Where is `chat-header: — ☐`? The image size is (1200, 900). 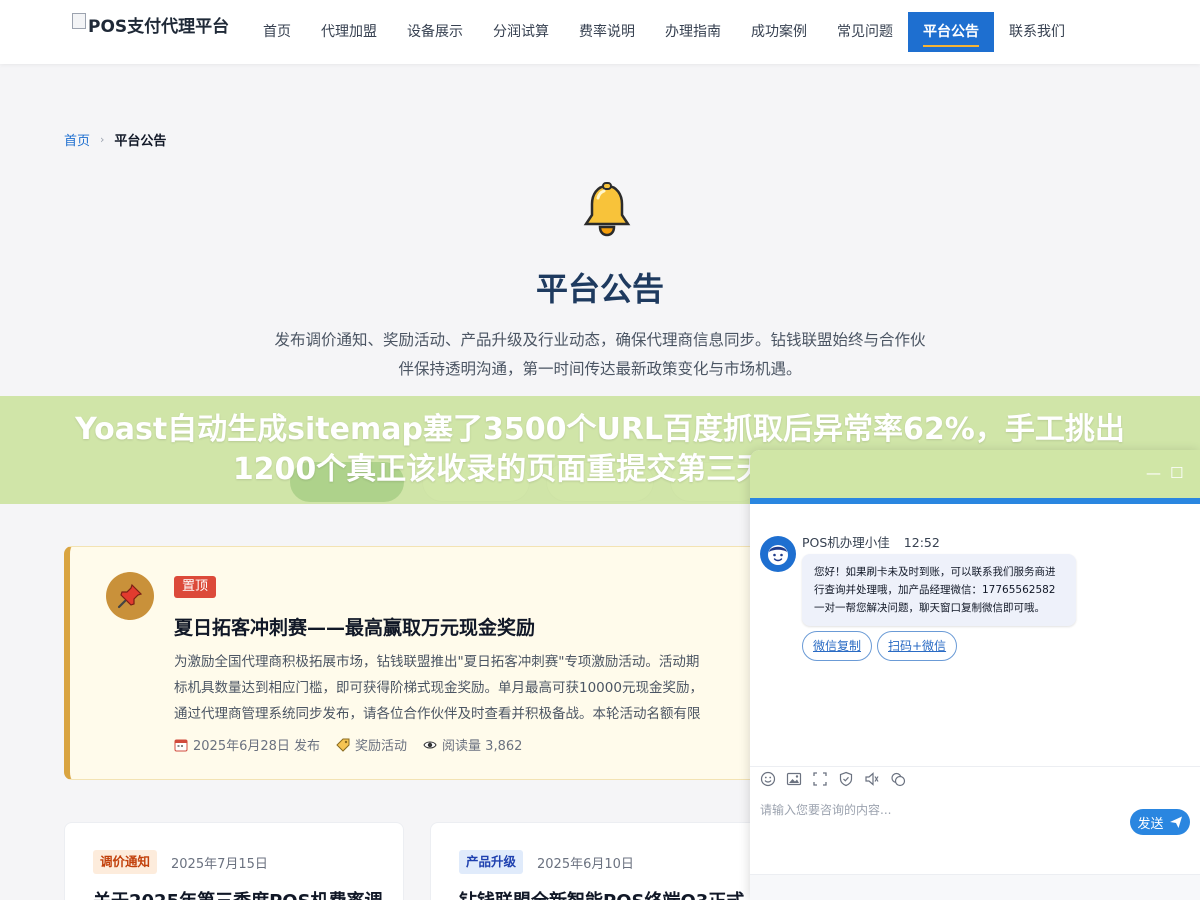 chat-header: — ☐ is located at coordinates (975, 477).